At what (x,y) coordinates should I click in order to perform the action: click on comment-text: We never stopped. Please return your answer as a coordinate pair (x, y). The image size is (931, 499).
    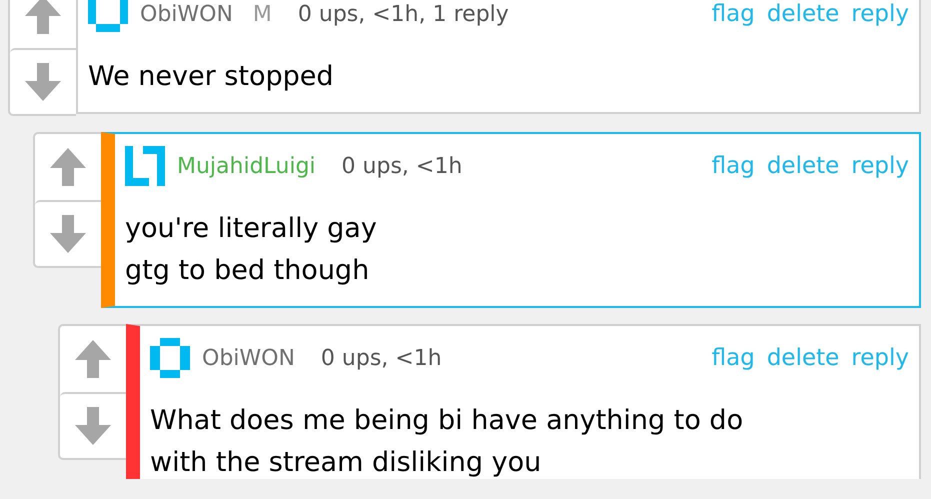
    Looking at the image, I should click on (211, 77).